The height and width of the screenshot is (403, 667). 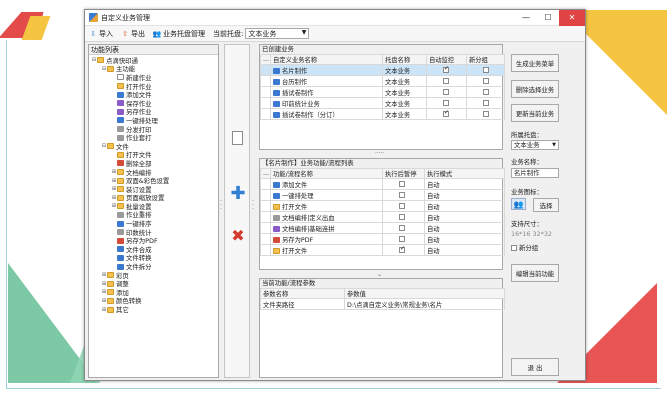 I want to click on tree-item: 另存作业, so click(x=154, y=112).